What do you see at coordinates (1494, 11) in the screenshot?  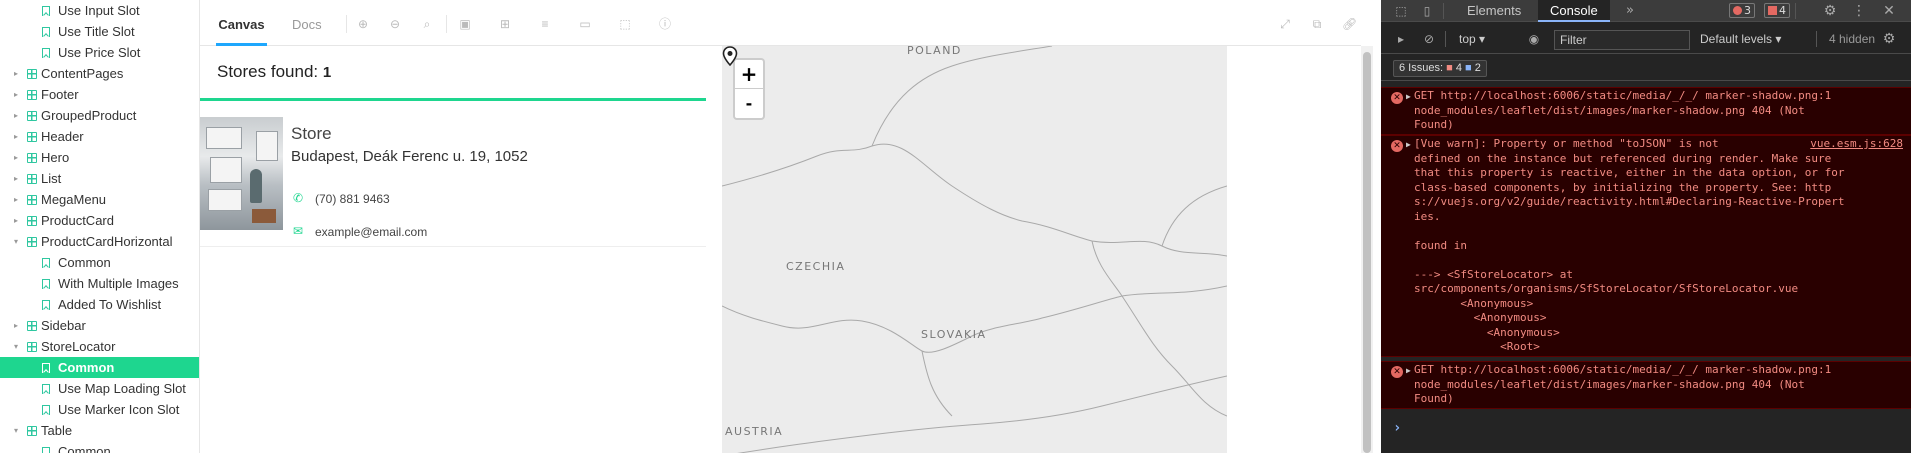 I see `tab-elements: Elements` at bounding box center [1494, 11].